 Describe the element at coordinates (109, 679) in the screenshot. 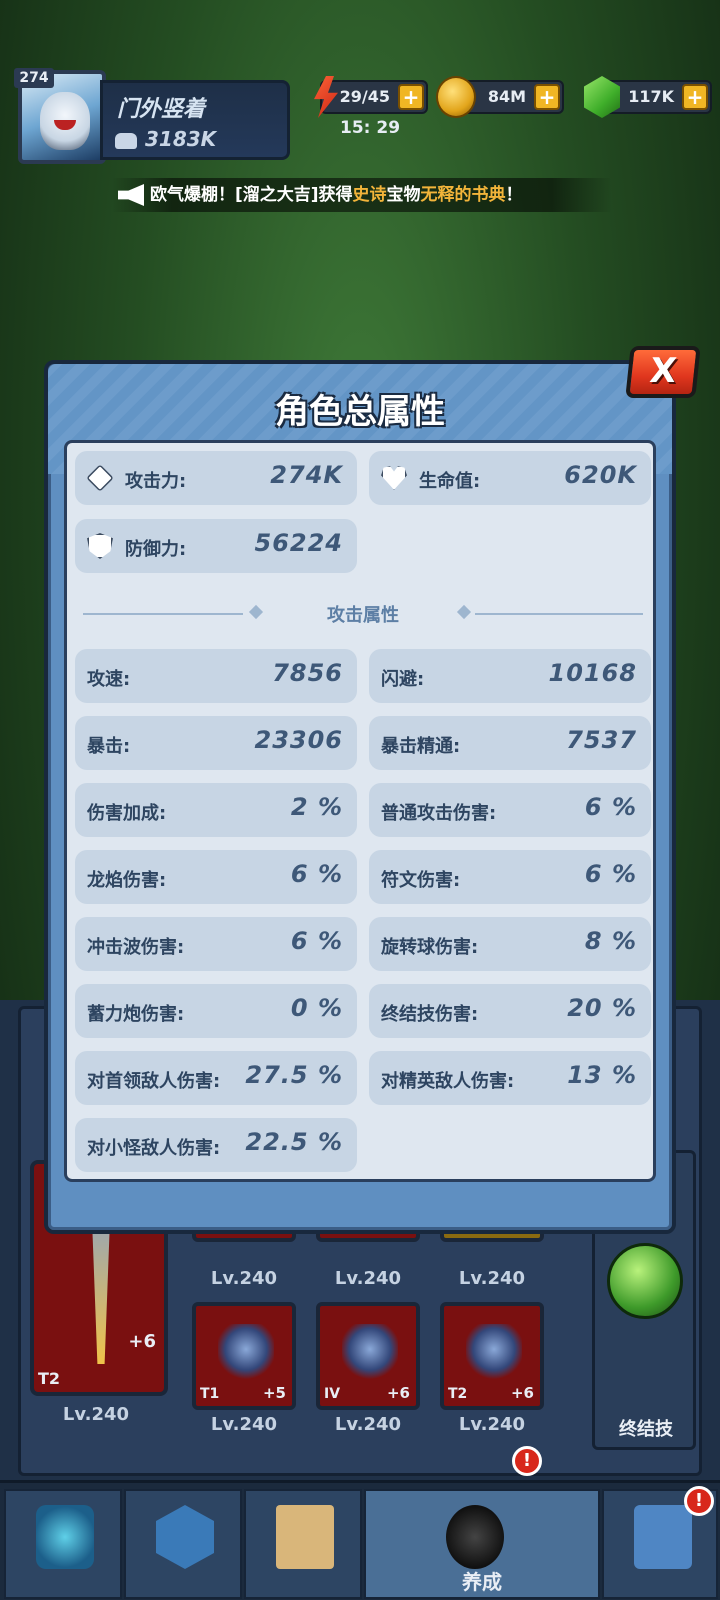

I see `stat-label: 攻速:` at that location.